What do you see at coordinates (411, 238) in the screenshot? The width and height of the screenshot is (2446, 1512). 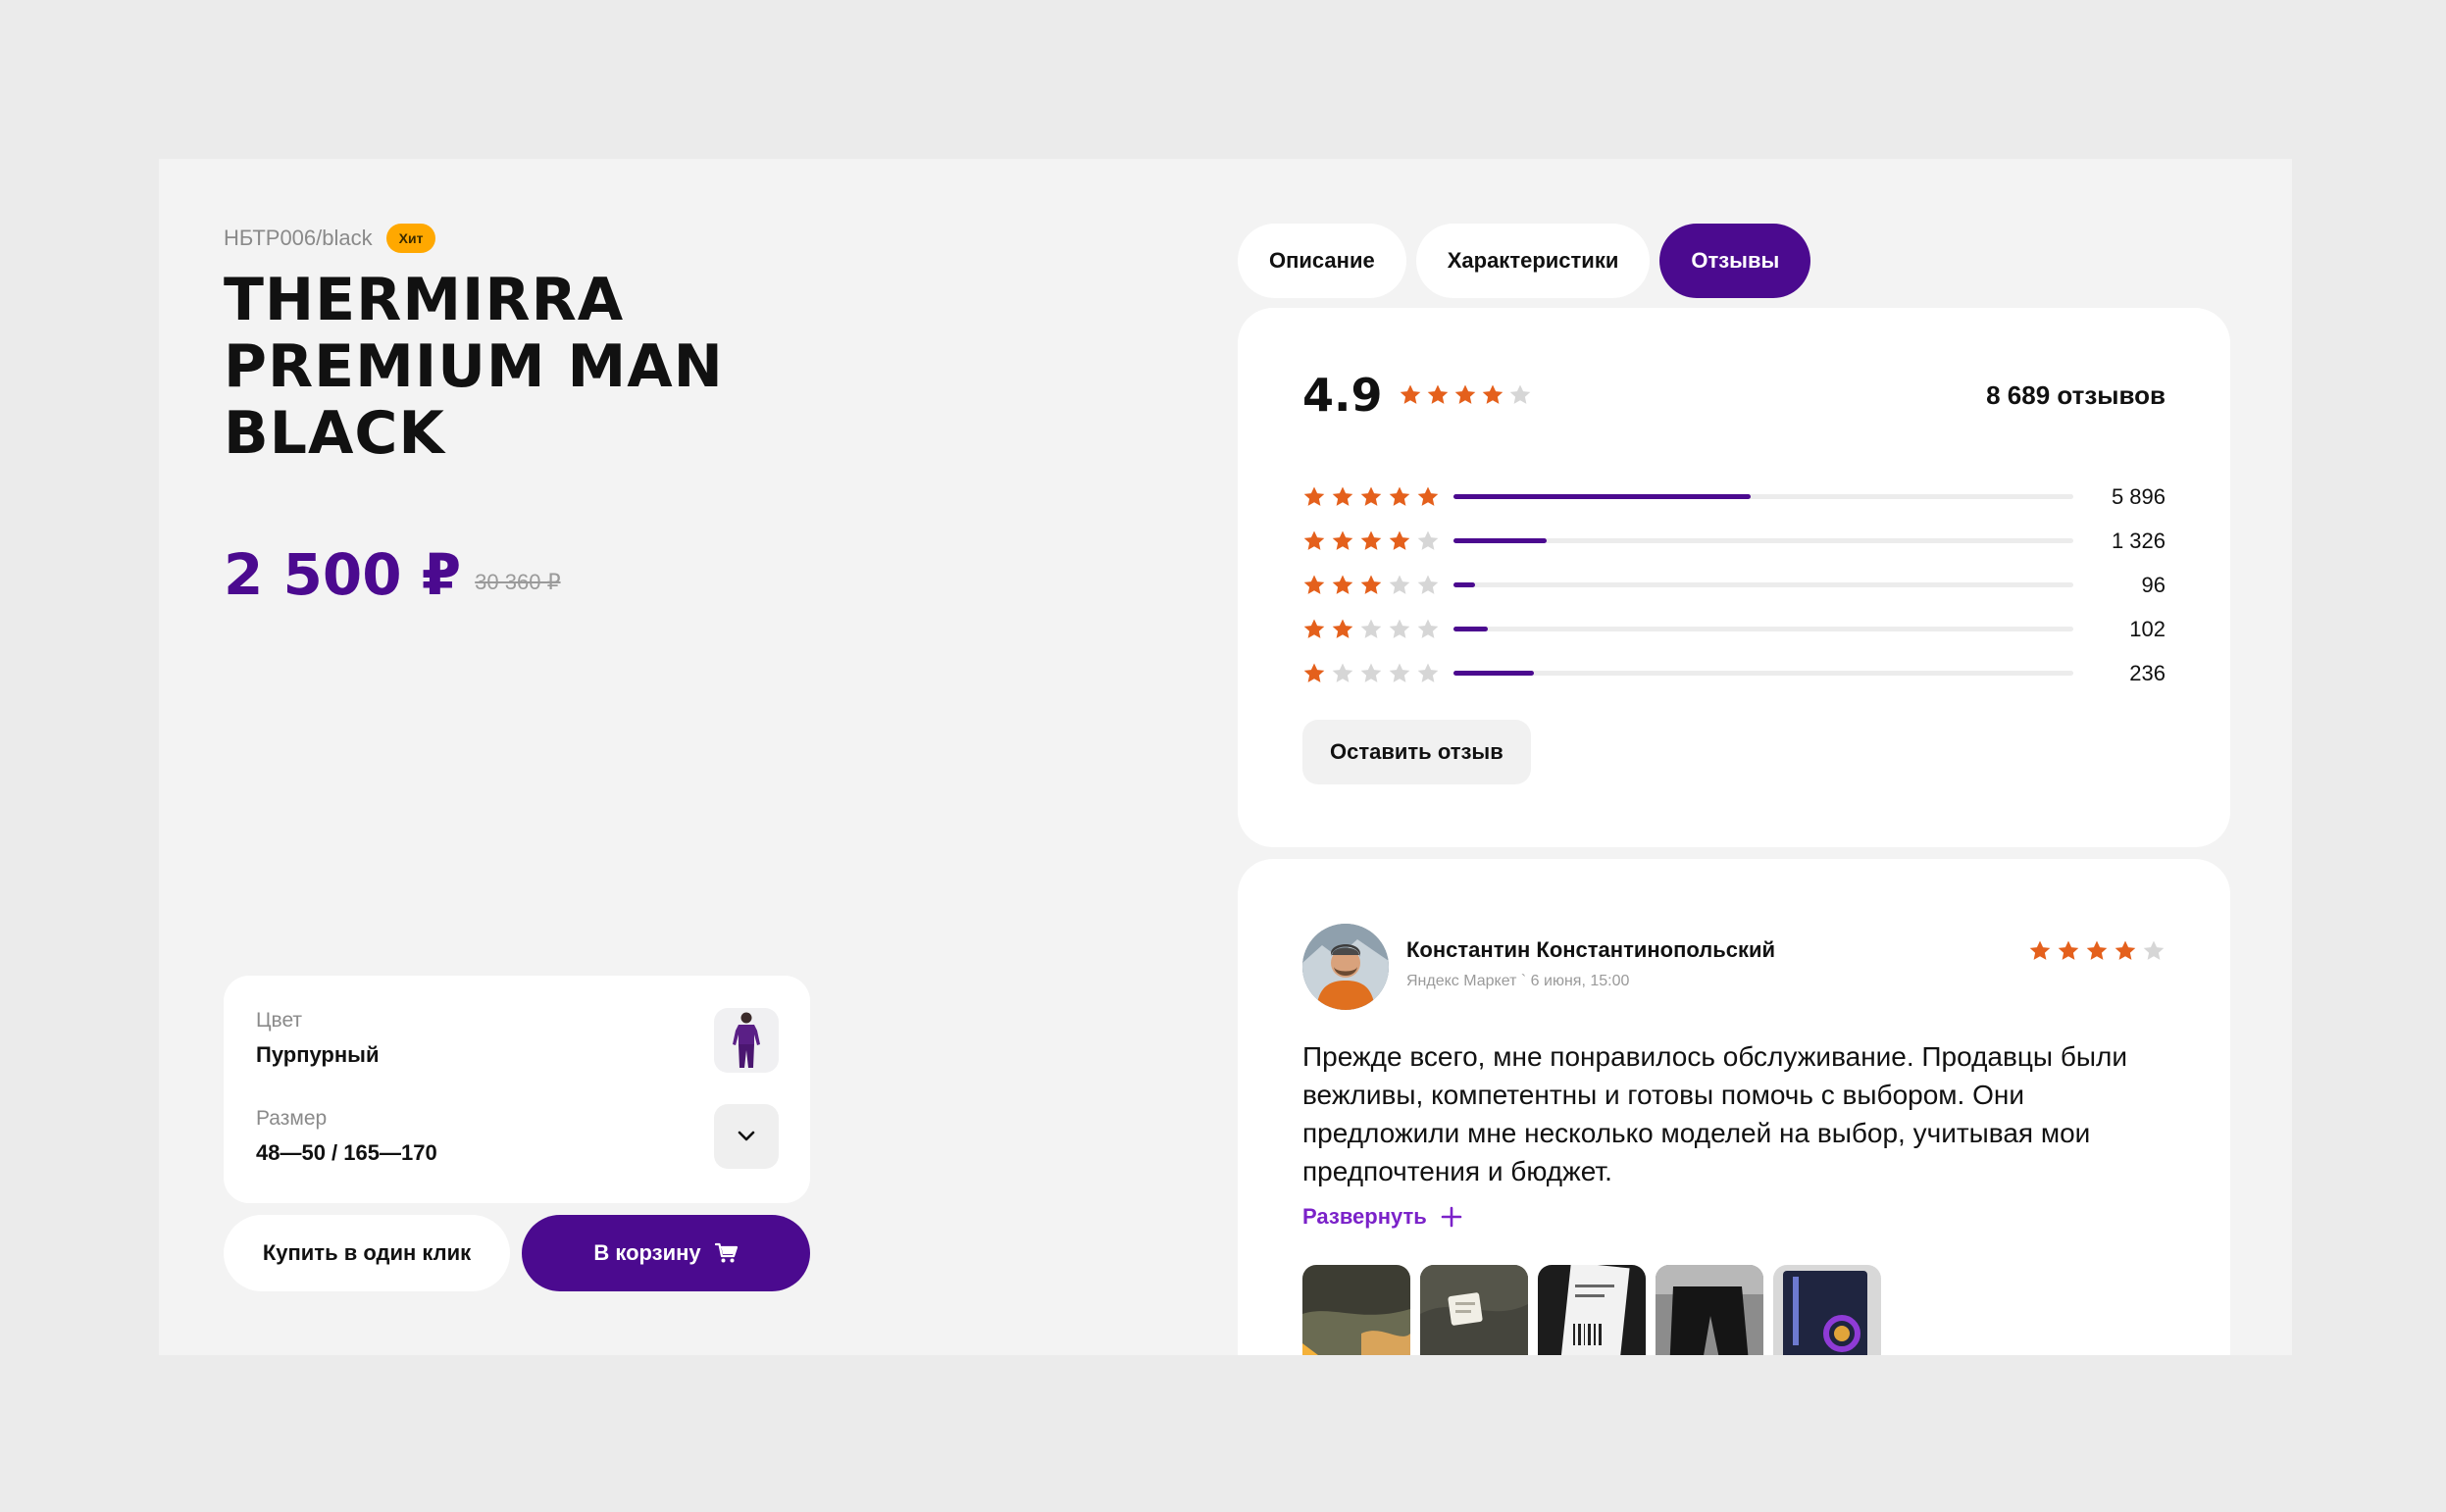 I see `hit-badge: Хит` at bounding box center [411, 238].